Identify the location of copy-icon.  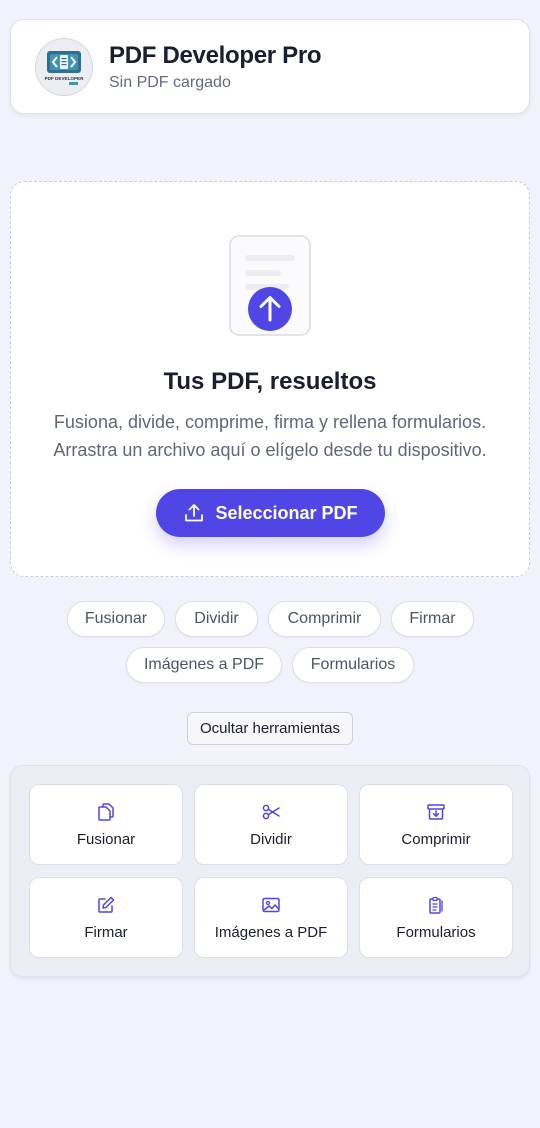
(106, 812).